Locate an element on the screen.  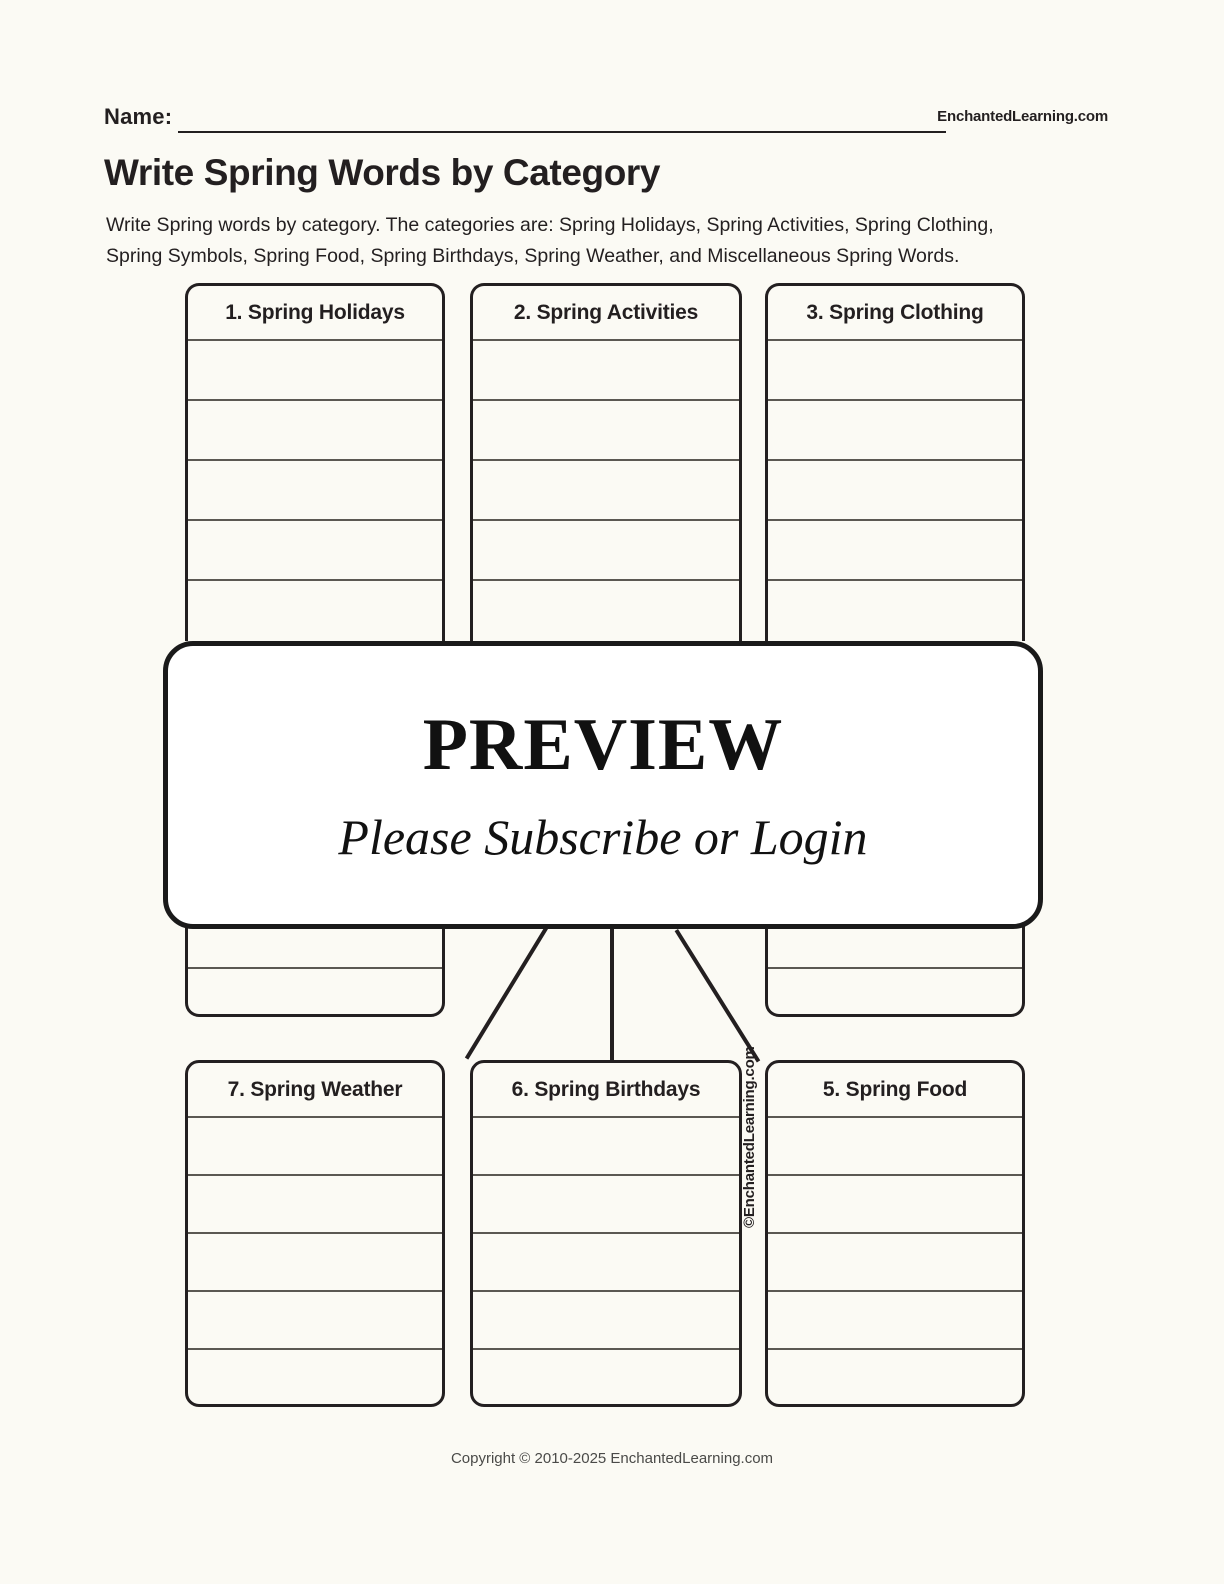
preview-subtitle: Please Subscribe or Login is located at coordinates (603, 837).